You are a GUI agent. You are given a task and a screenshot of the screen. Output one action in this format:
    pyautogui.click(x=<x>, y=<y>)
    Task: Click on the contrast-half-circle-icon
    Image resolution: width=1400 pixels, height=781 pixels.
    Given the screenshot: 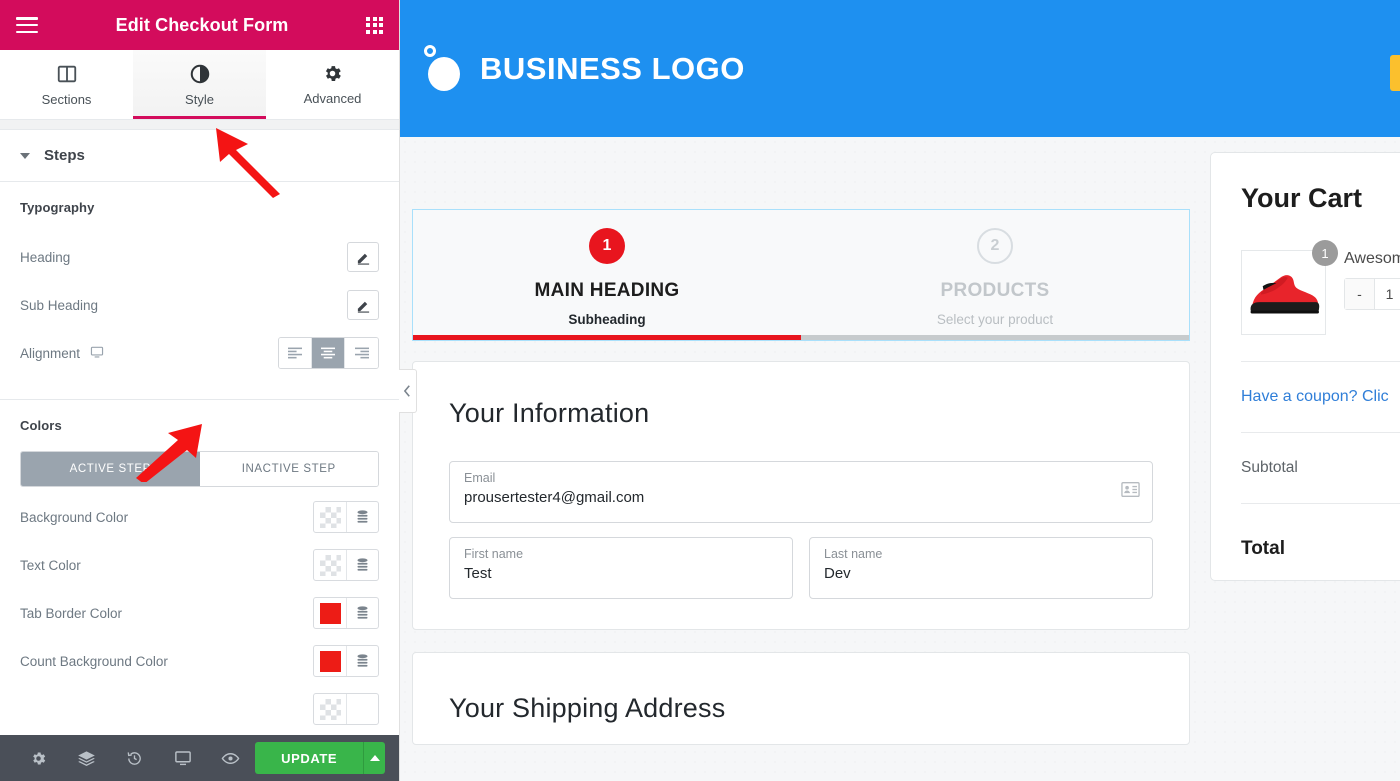 What is the action you would take?
    pyautogui.click(x=200, y=74)
    